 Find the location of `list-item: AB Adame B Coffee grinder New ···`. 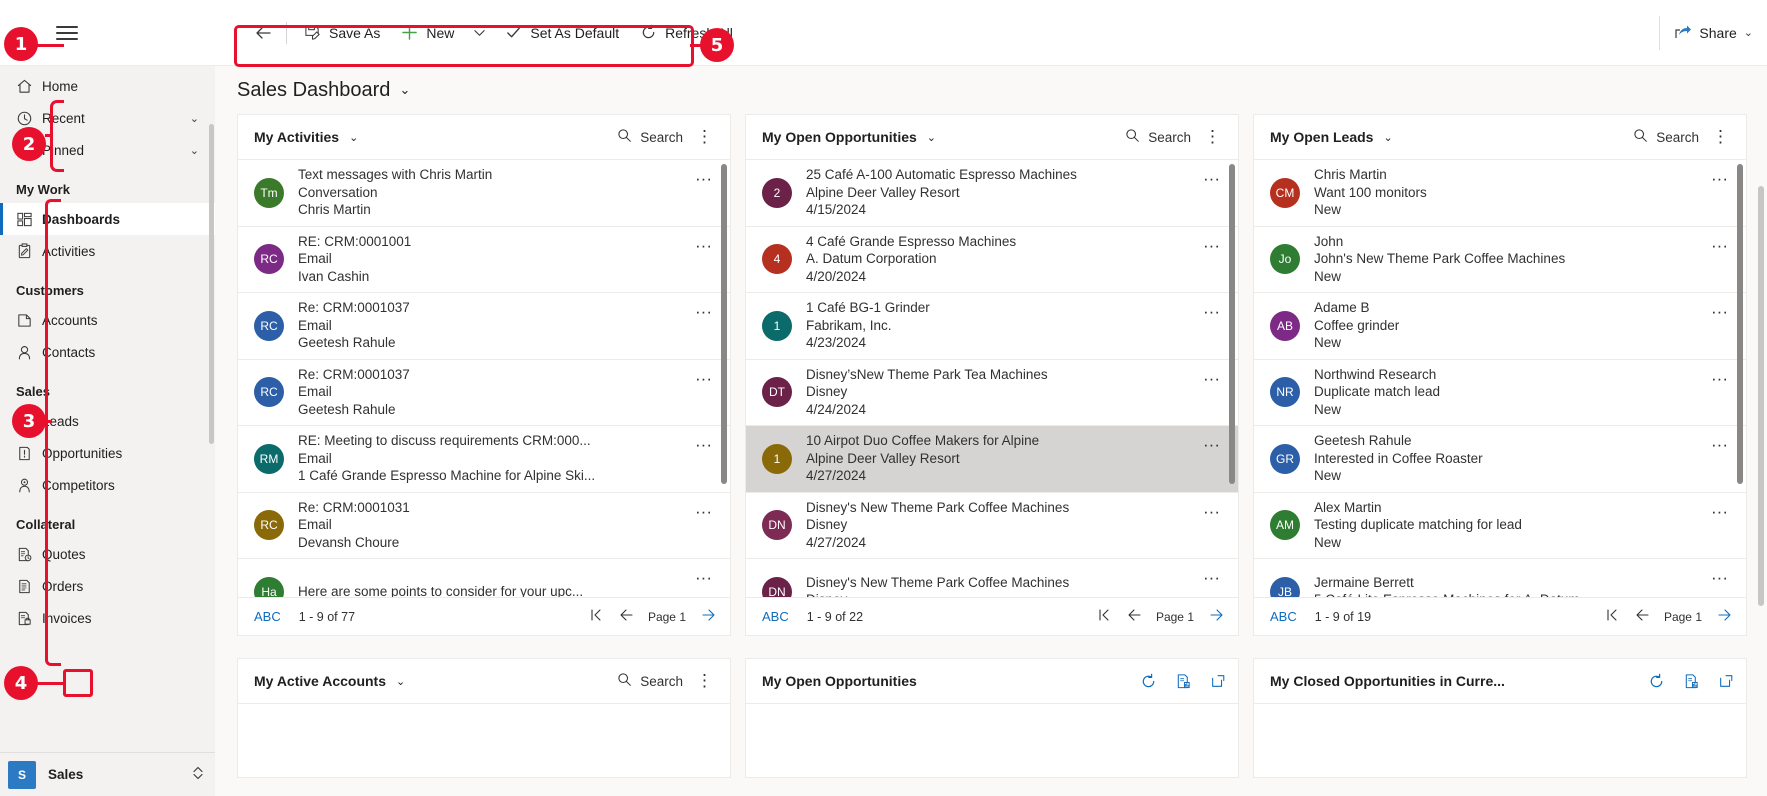

list-item: AB Adame B Coffee grinder New ··· is located at coordinates (1500, 326).